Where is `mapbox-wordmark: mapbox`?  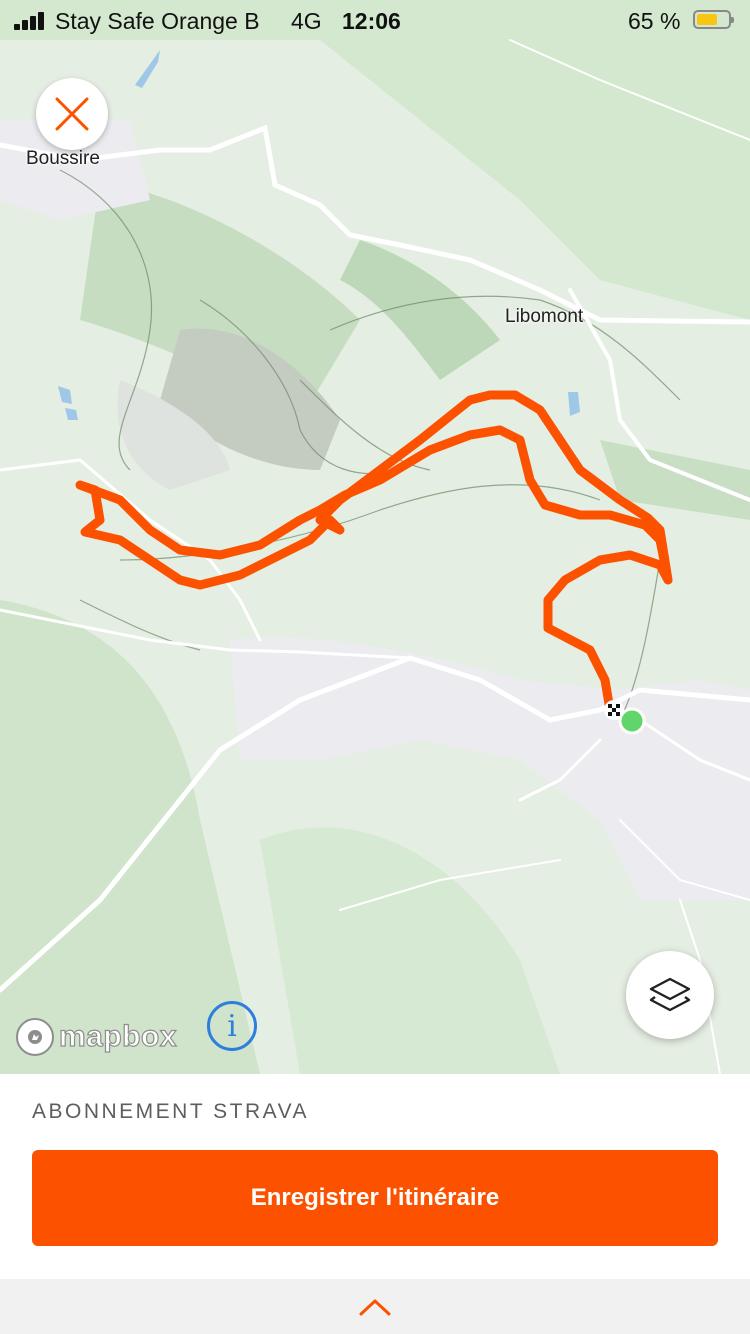
mapbox-wordmark: mapbox is located at coordinates (118, 1036).